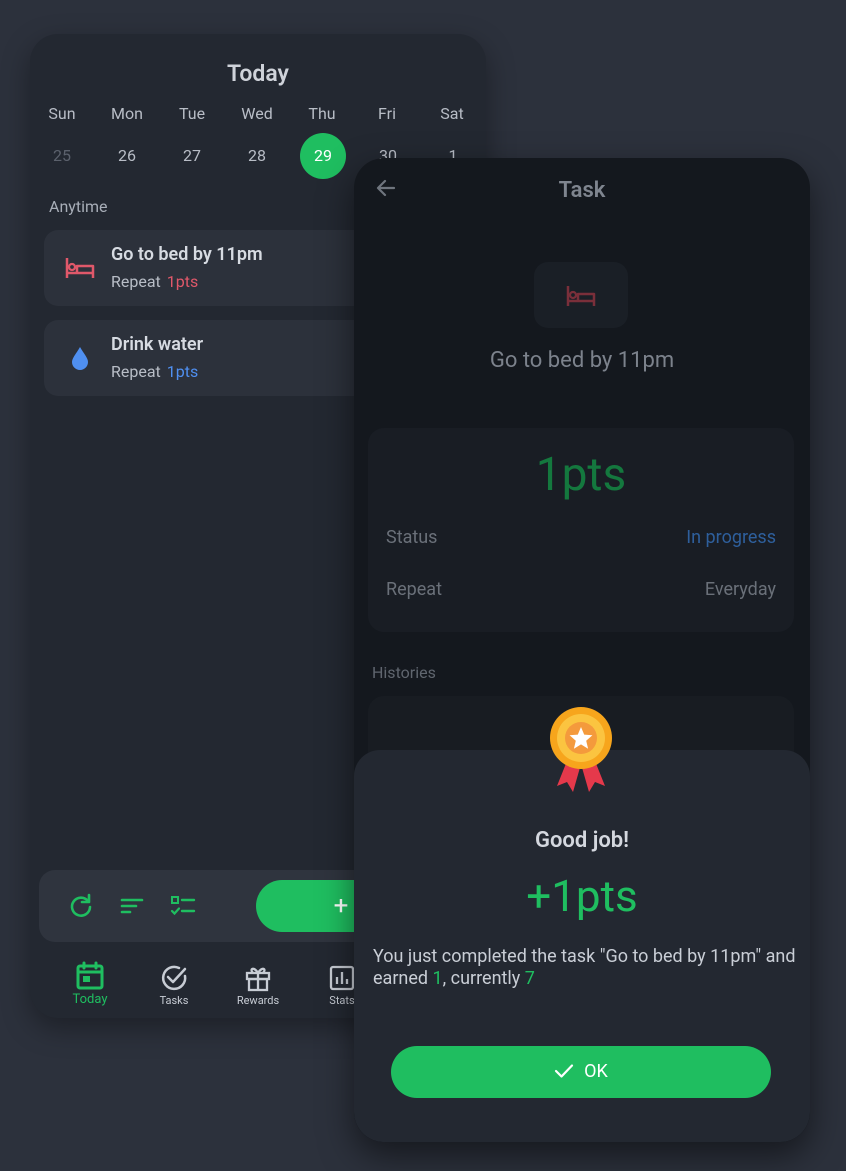 The image size is (846, 1171). What do you see at coordinates (581, 749) in the screenshot?
I see `medal-icon` at bounding box center [581, 749].